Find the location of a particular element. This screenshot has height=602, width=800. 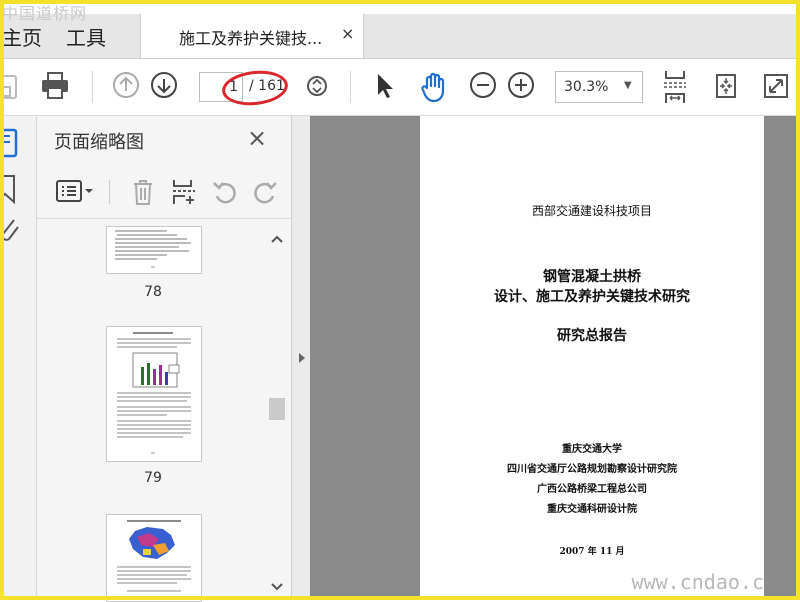

thumbnail-scrollbar is located at coordinates (277, 413).